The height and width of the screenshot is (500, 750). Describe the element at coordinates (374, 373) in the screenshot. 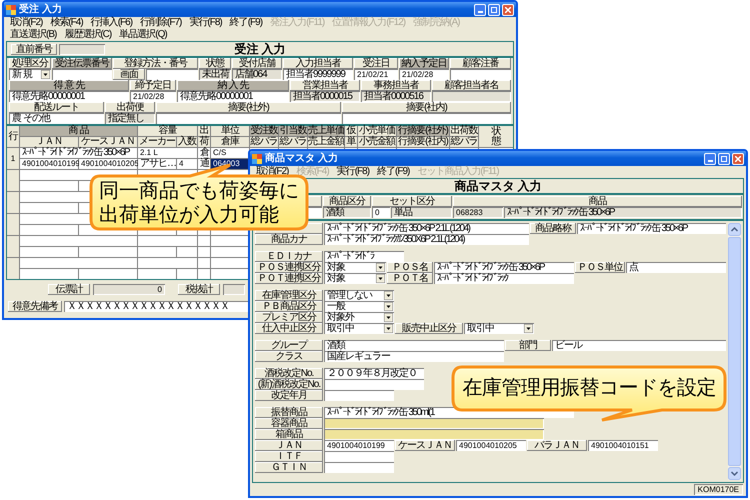

I see `input-field: ２００９年８月改定０` at that location.